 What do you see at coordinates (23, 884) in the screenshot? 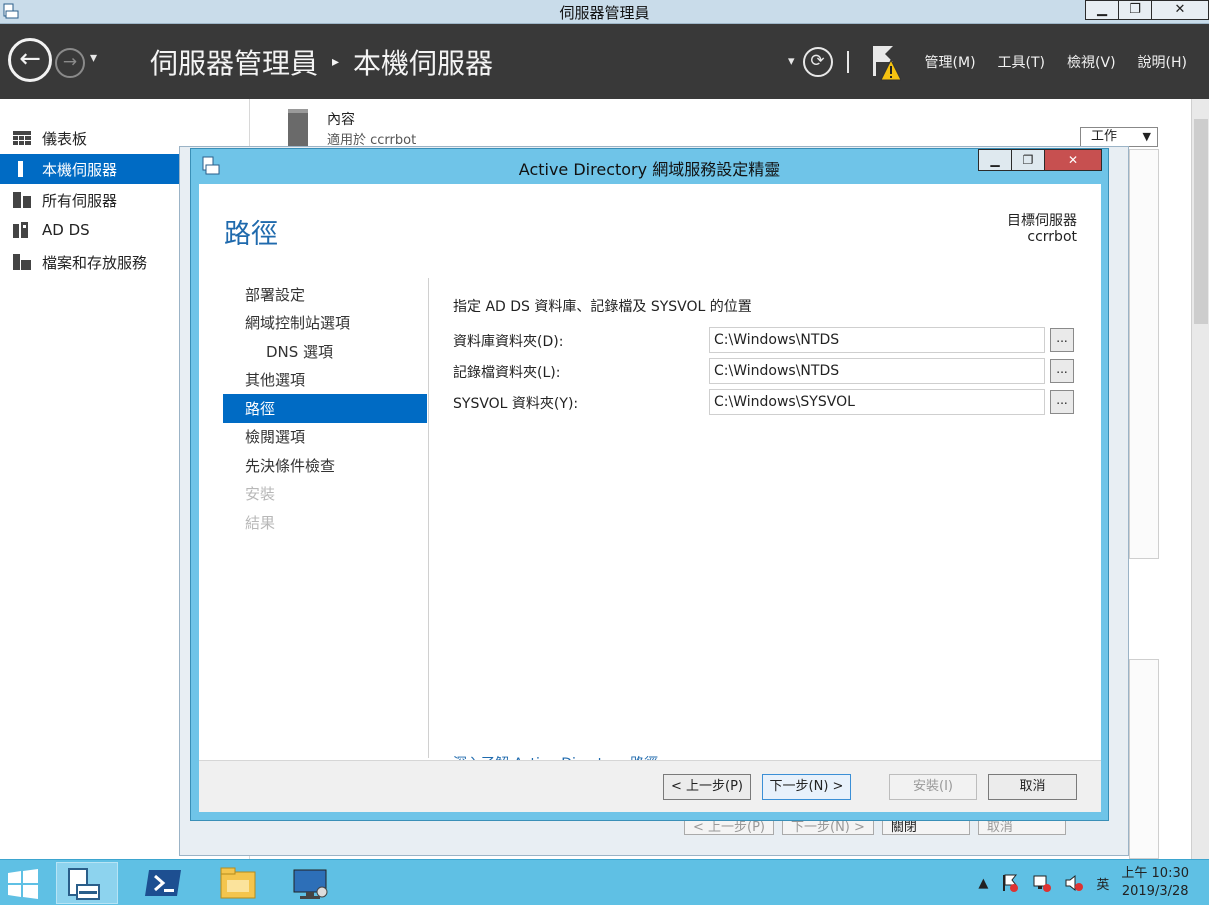
I see `windows-start-icon` at bounding box center [23, 884].